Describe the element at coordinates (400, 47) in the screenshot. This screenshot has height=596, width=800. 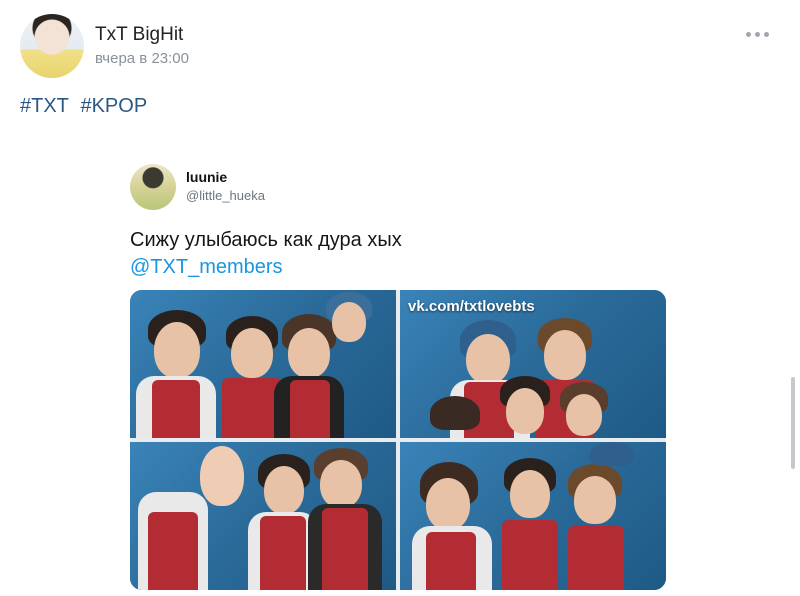
I see `post-header: TxT BigHit вчера в 23:00` at that location.